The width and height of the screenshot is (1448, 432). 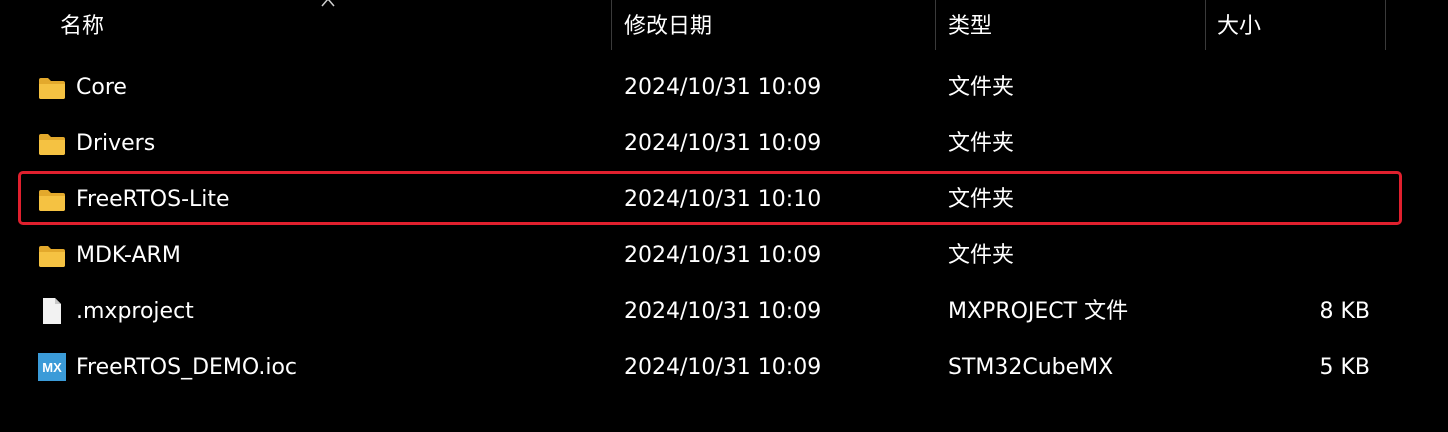 I want to click on file-size: 8 KB, so click(x=1344, y=311).